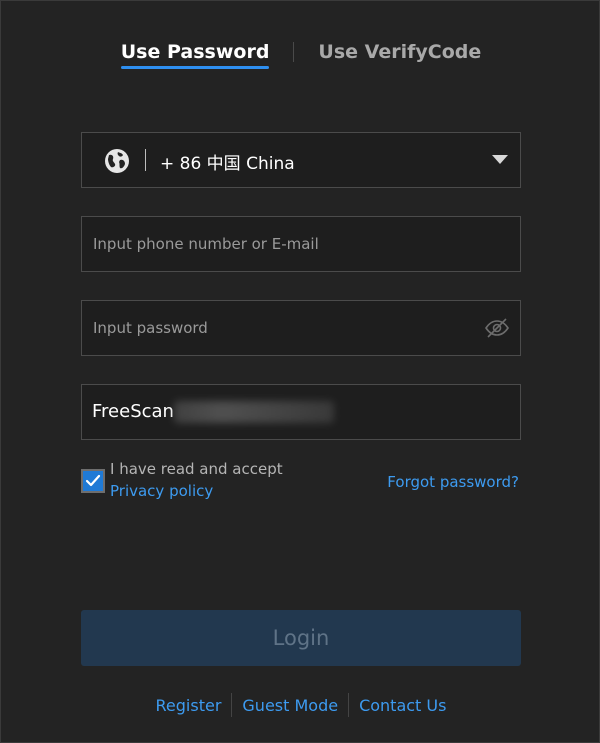  Describe the element at coordinates (133, 411) in the screenshot. I see `account-prefix: FreeScan` at that location.